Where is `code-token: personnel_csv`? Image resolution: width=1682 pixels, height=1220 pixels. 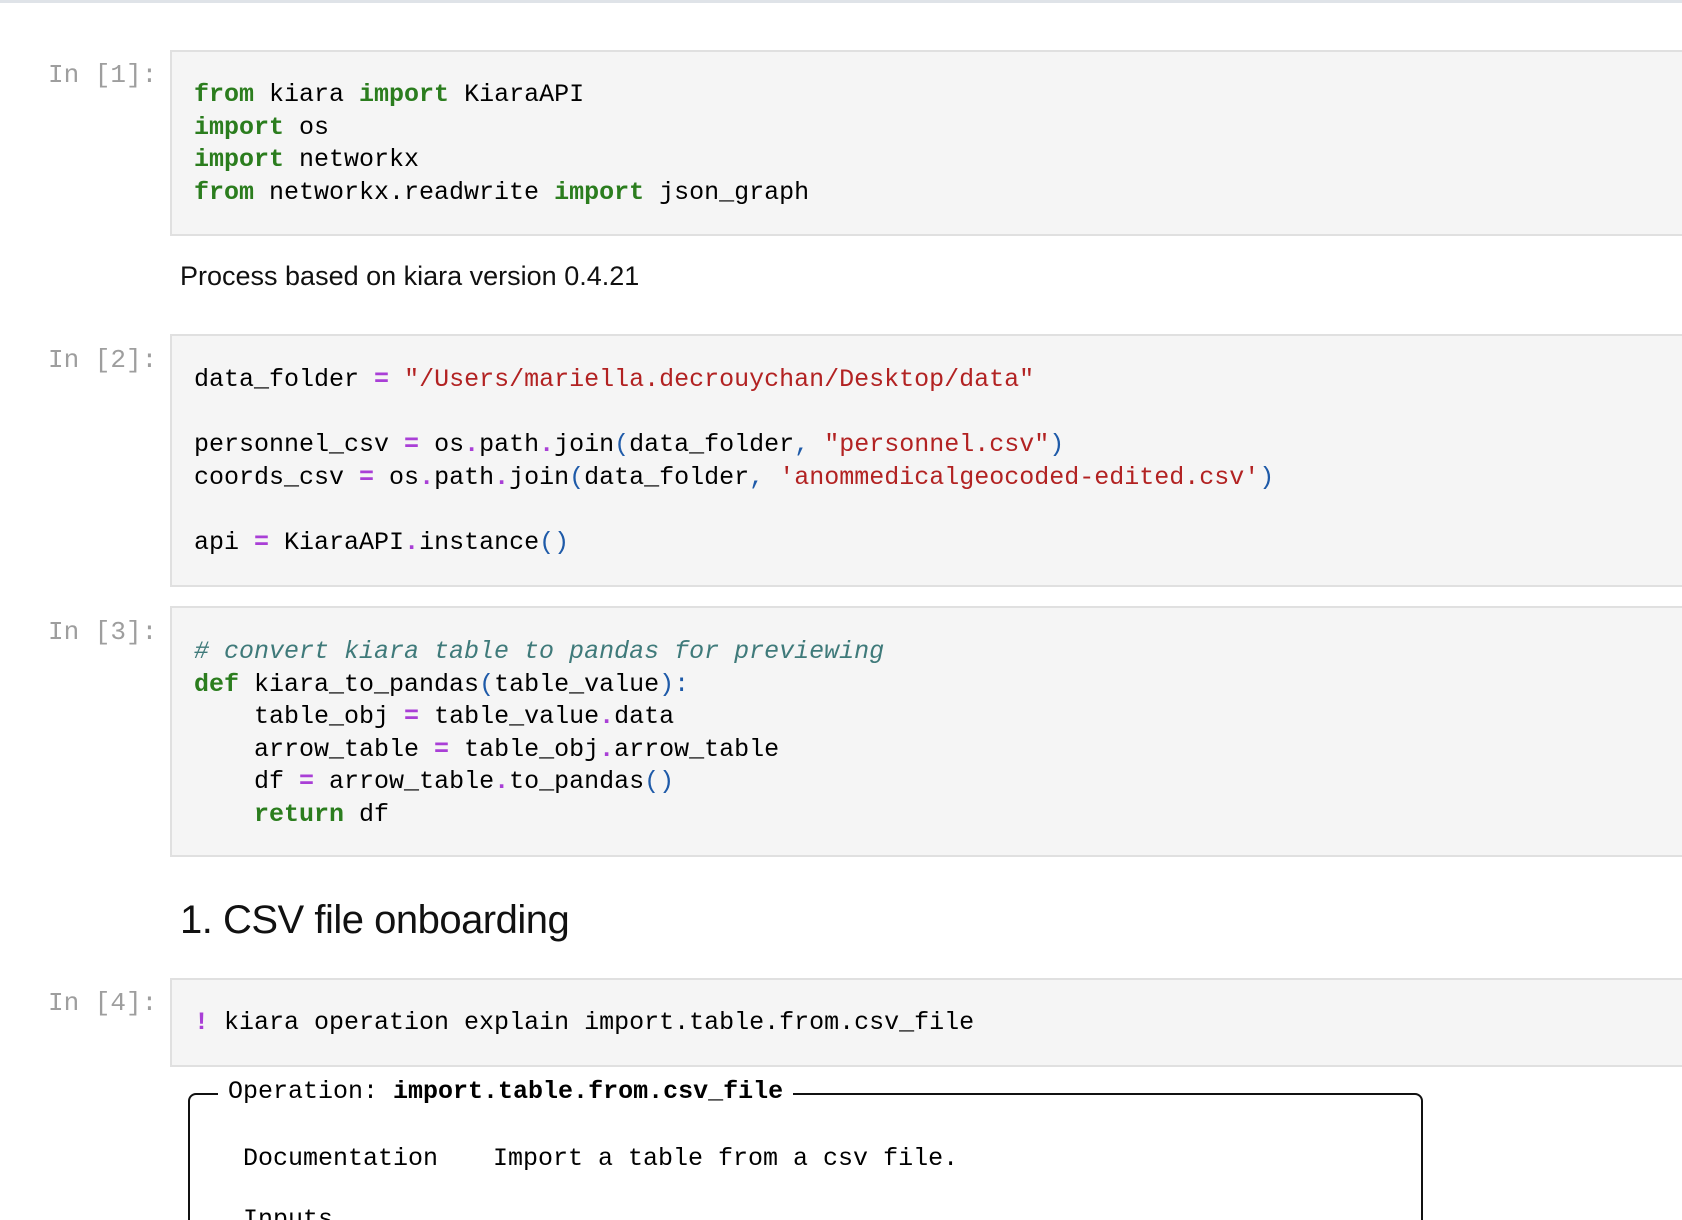
code-token: personnel_csv is located at coordinates (299, 444).